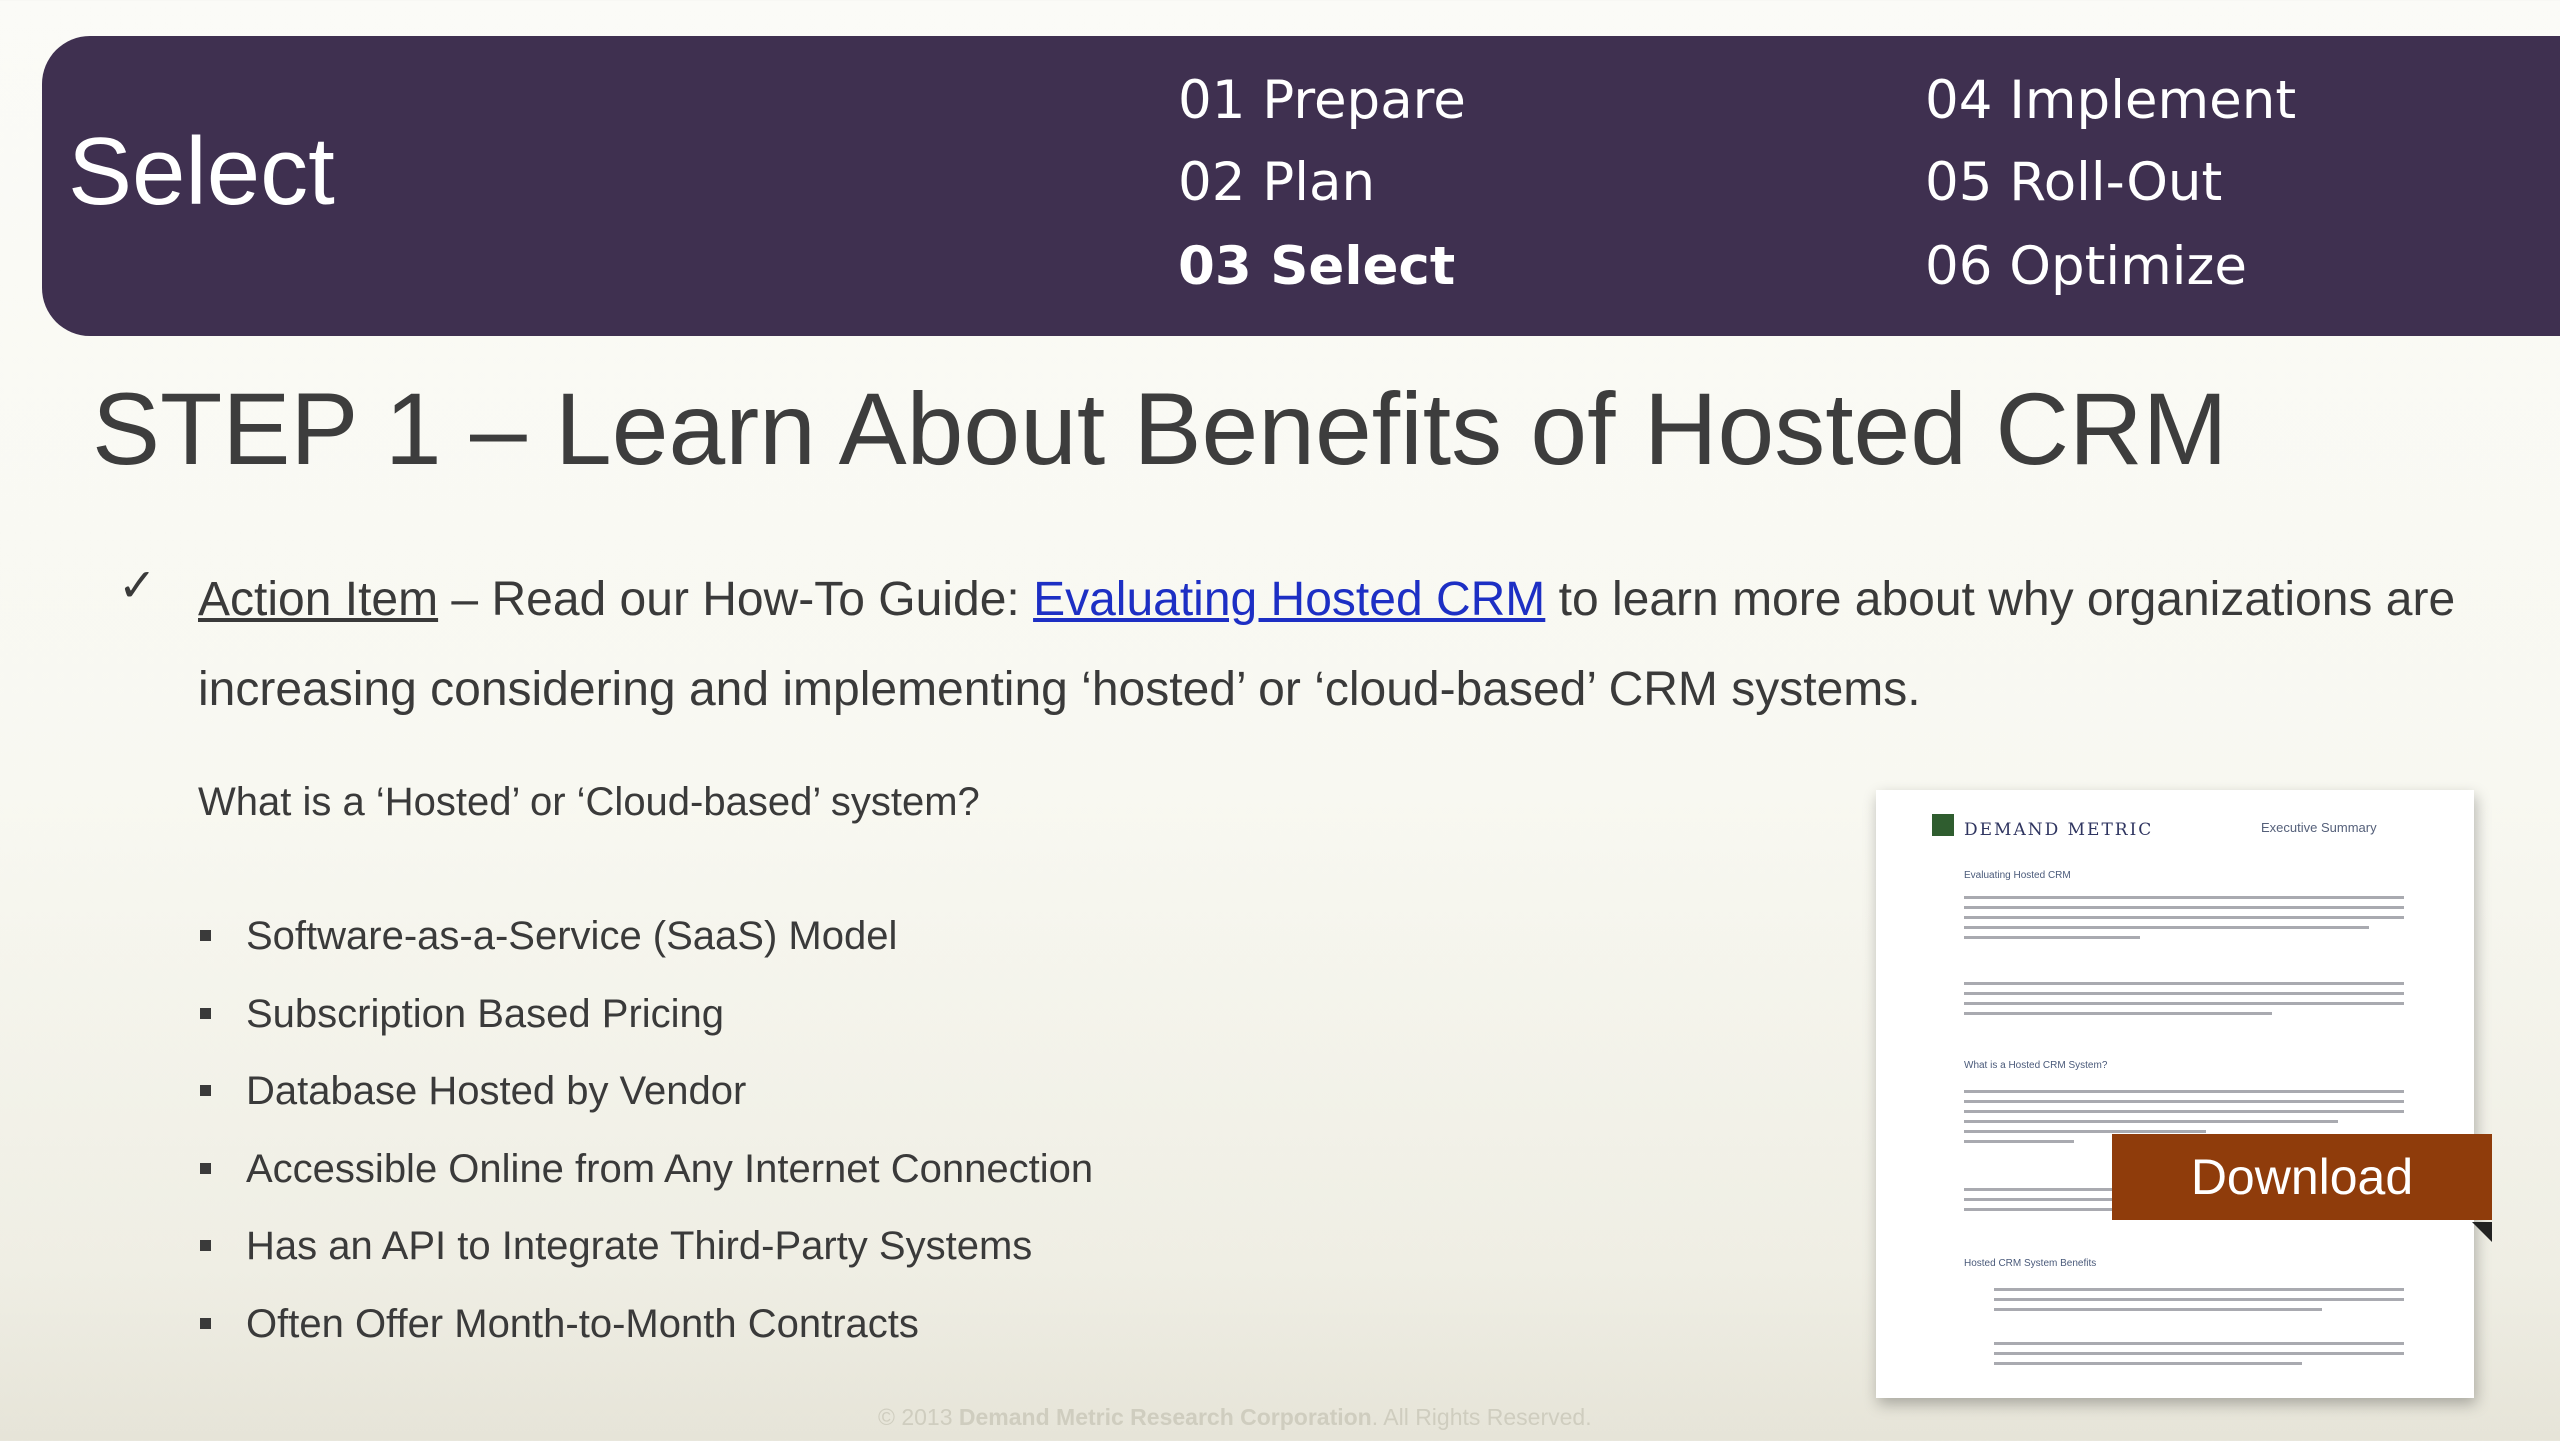 This screenshot has width=2560, height=1441. What do you see at coordinates (2111, 100) in the screenshot?
I see `step-implement: 04 Implement` at bounding box center [2111, 100].